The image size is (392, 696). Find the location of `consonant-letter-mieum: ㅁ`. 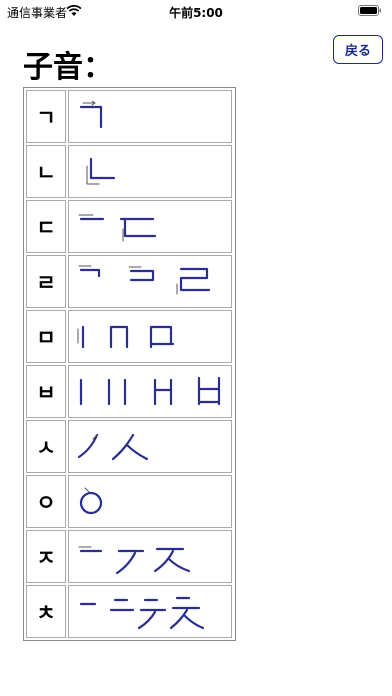

consonant-letter-mieum: ㅁ is located at coordinates (46, 336).